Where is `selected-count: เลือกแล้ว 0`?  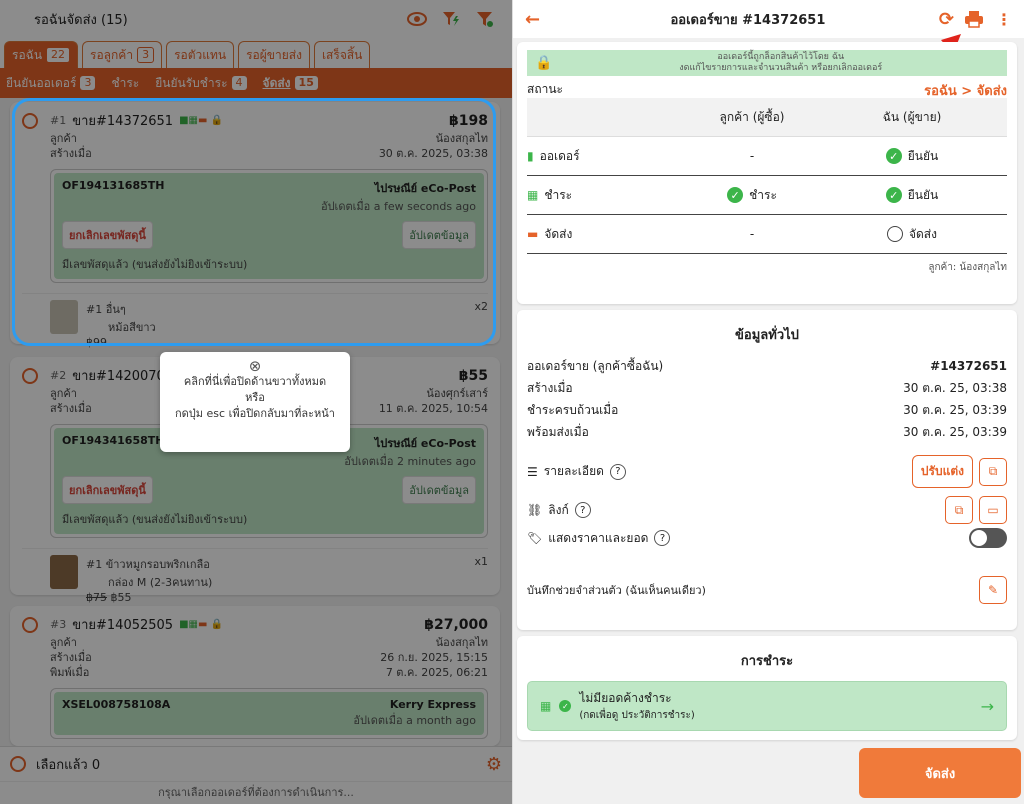 selected-count: เลือกแล้ว 0 is located at coordinates (68, 765).